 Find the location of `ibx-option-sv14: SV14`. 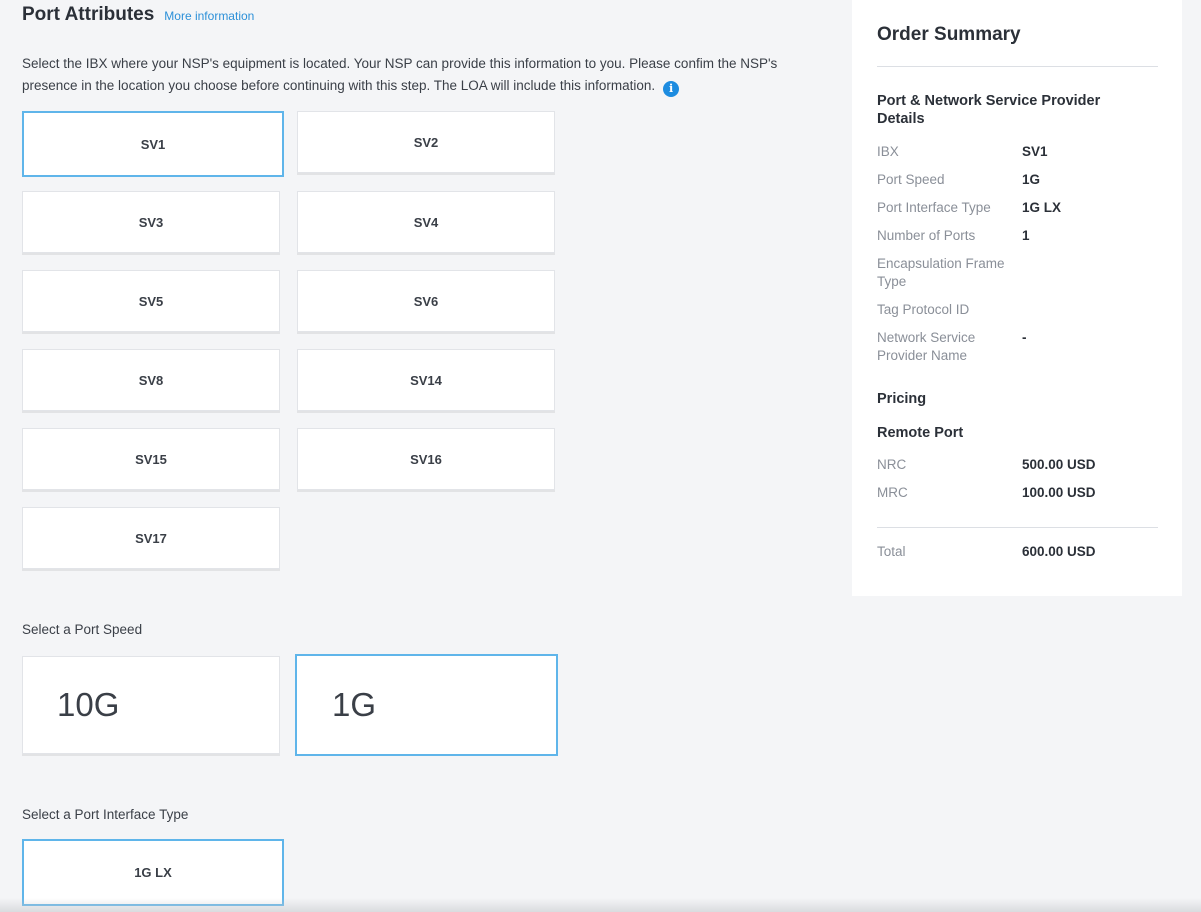

ibx-option-sv14: SV14 is located at coordinates (426, 380).